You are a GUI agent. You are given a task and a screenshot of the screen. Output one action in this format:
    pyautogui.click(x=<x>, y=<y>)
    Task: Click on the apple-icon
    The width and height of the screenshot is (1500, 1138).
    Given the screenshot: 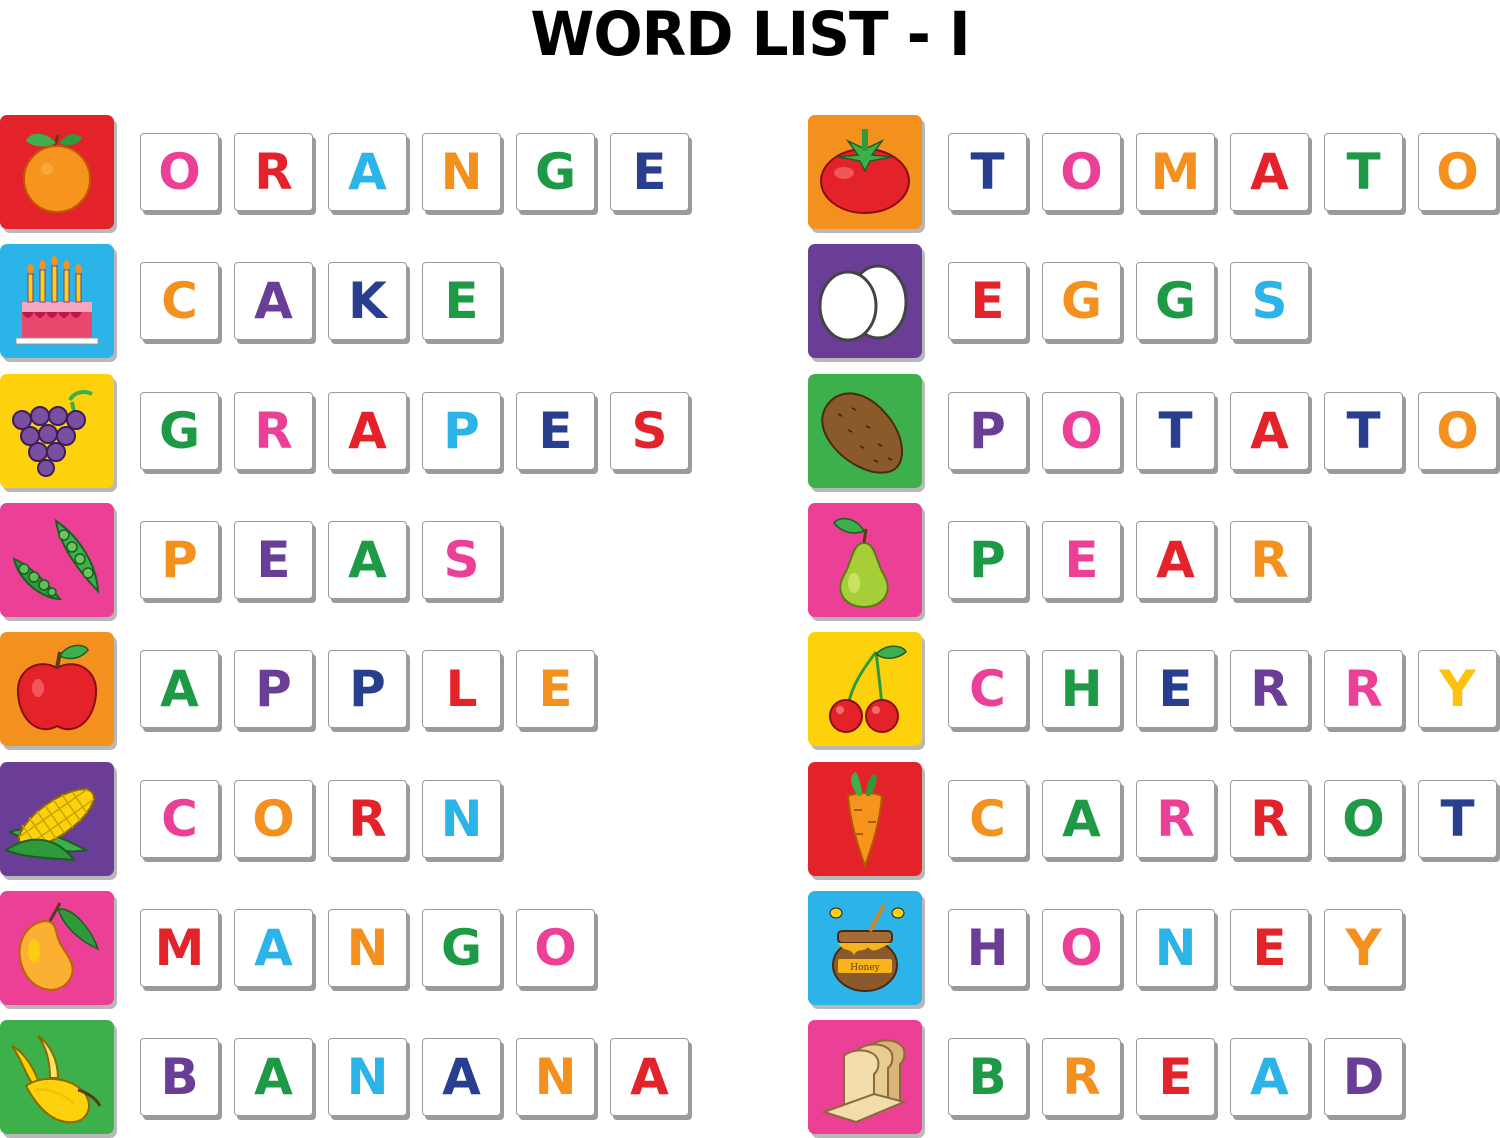 What is the action you would take?
    pyautogui.click(x=57, y=689)
    